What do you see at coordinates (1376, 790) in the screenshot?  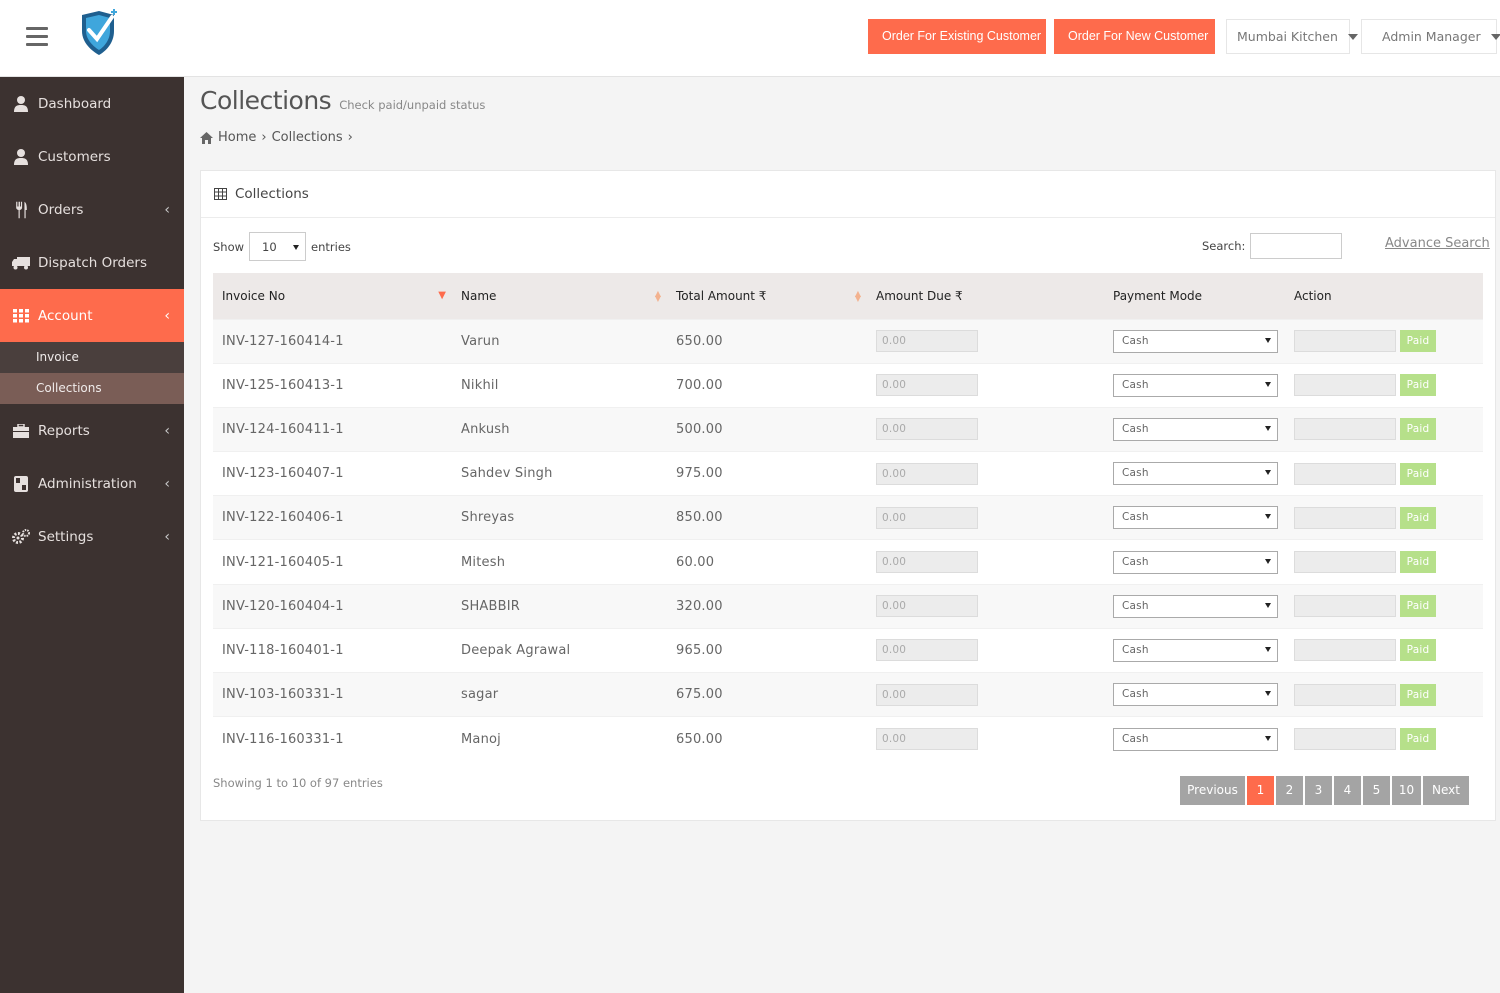 I see `pagination-page-5: 5` at bounding box center [1376, 790].